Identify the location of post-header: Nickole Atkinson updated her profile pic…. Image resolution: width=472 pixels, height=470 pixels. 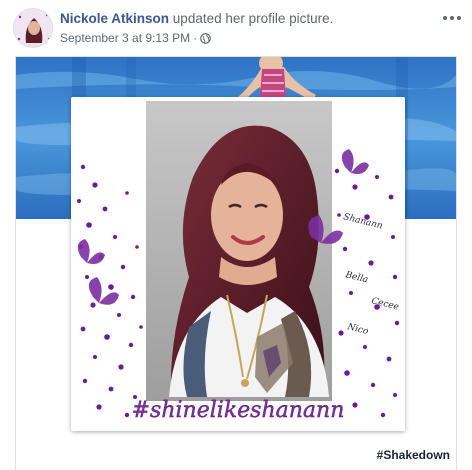
(236, 28).